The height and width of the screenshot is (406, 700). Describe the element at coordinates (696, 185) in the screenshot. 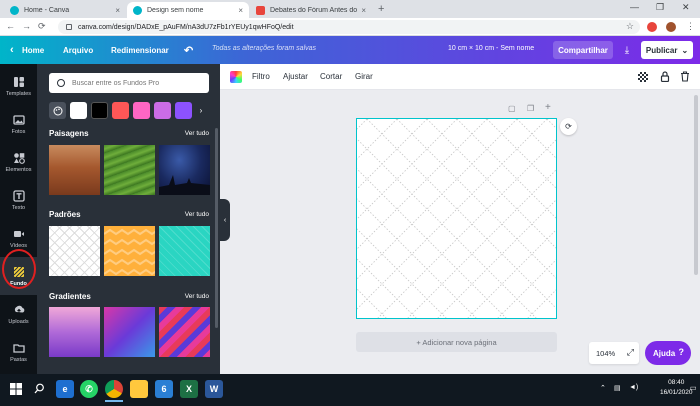

I see `canvas-scrollbar` at that location.